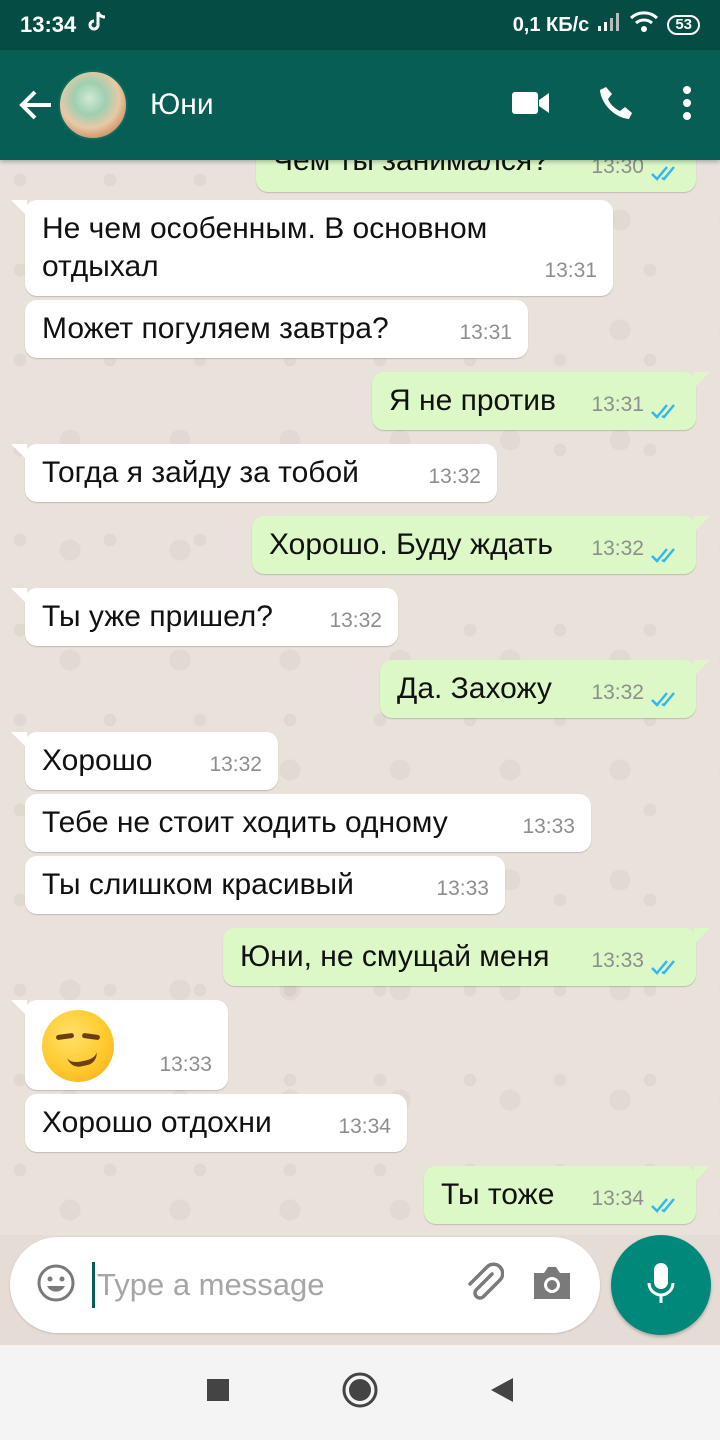 The height and width of the screenshot is (1440, 720). Describe the element at coordinates (411, 544) in the screenshot. I see `message-text: Хорошо. Буду ждать` at that location.